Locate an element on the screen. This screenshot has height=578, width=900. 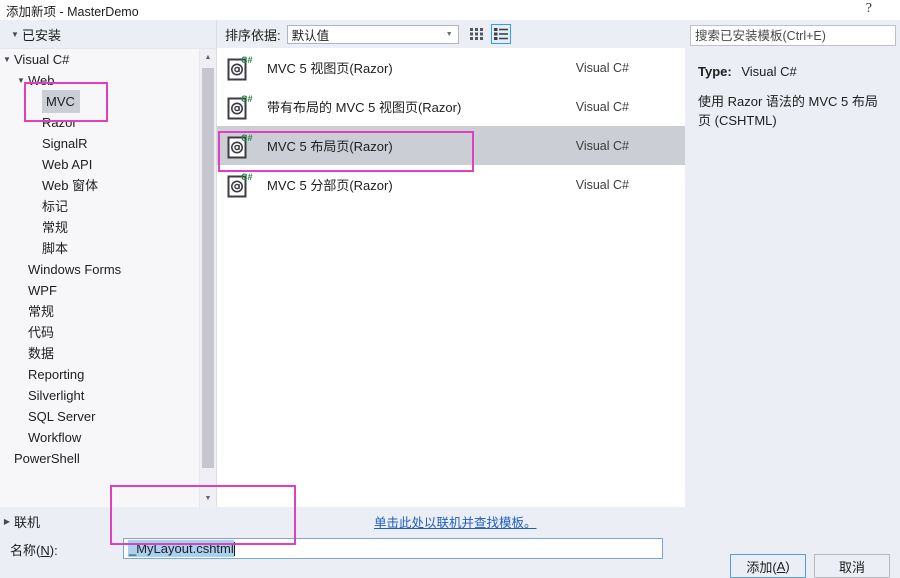
tree-node: ▼ Web is located at coordinates (100, 80).